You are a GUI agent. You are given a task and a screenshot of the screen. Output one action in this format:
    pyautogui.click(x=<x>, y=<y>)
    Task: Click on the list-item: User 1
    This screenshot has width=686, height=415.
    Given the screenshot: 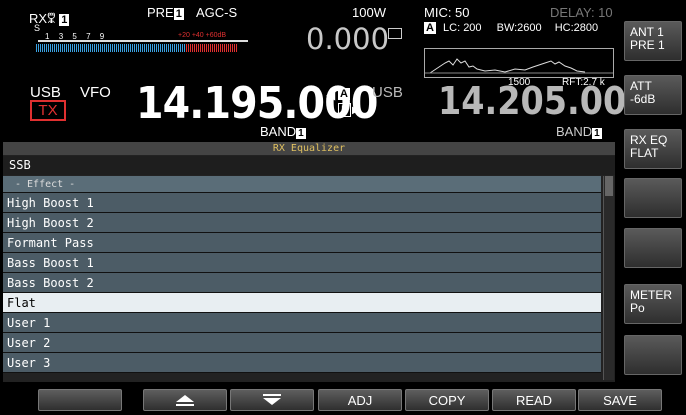 What is the action you would take?
    pyautogui.click(x=302, y=323)
    